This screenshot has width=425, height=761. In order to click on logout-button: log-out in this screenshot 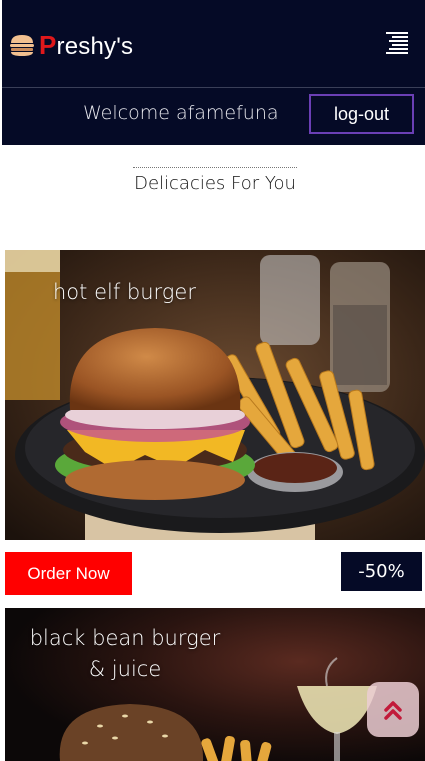, I will do `click(361, 114)`.